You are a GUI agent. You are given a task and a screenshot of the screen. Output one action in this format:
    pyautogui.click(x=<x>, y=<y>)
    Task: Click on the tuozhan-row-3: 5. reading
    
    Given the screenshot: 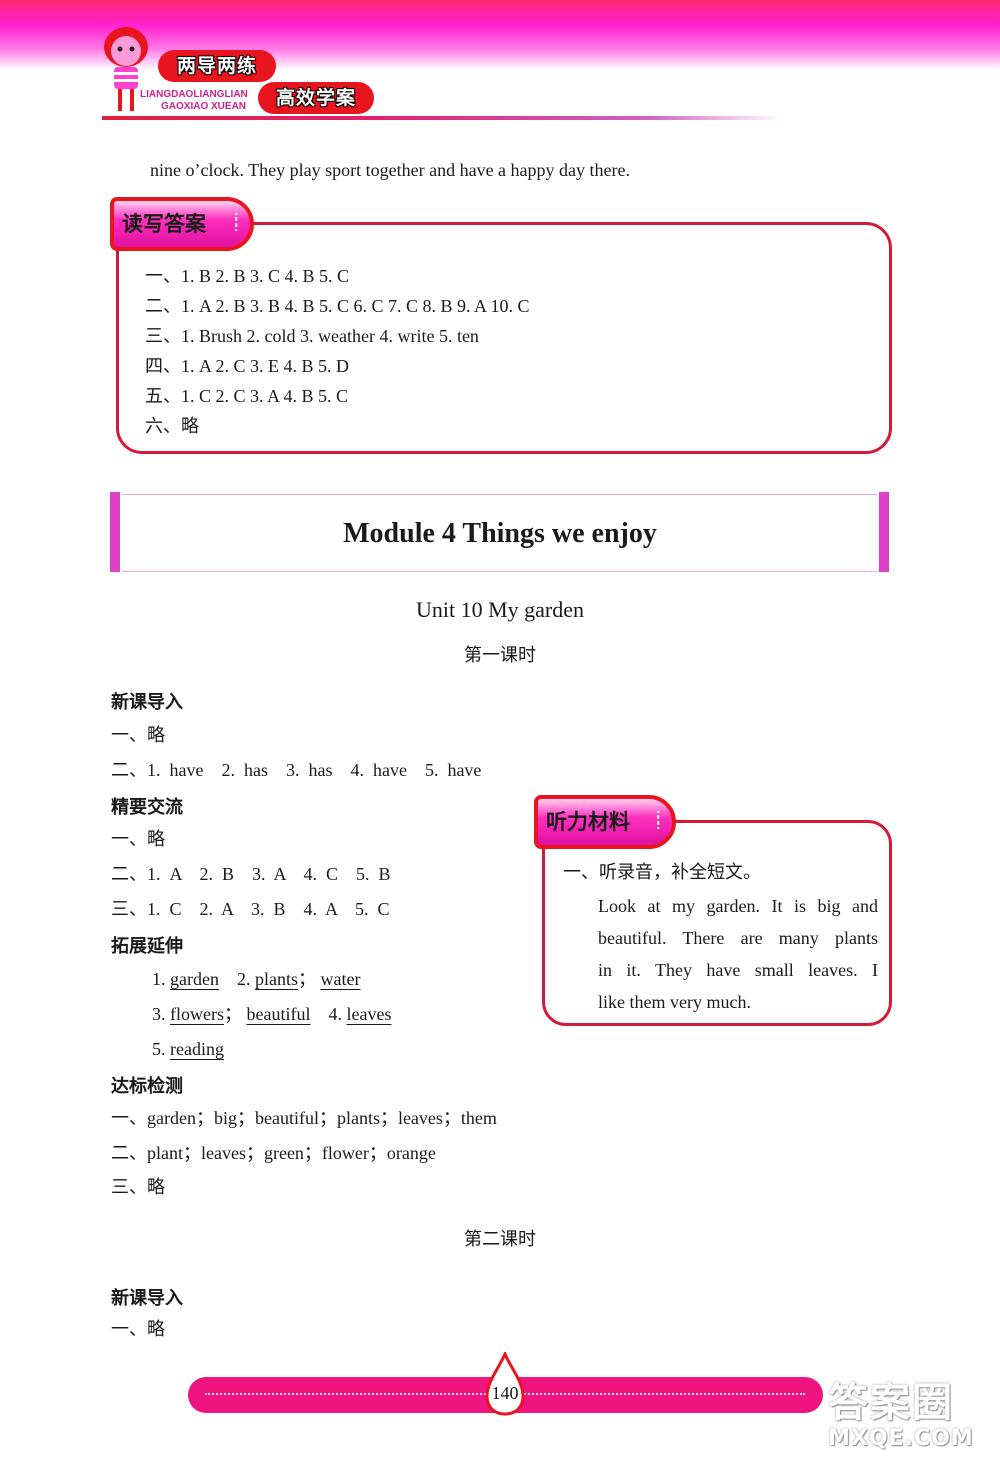 What is the action you would take?
    pyautogui.click(x=188, y=1049)
    